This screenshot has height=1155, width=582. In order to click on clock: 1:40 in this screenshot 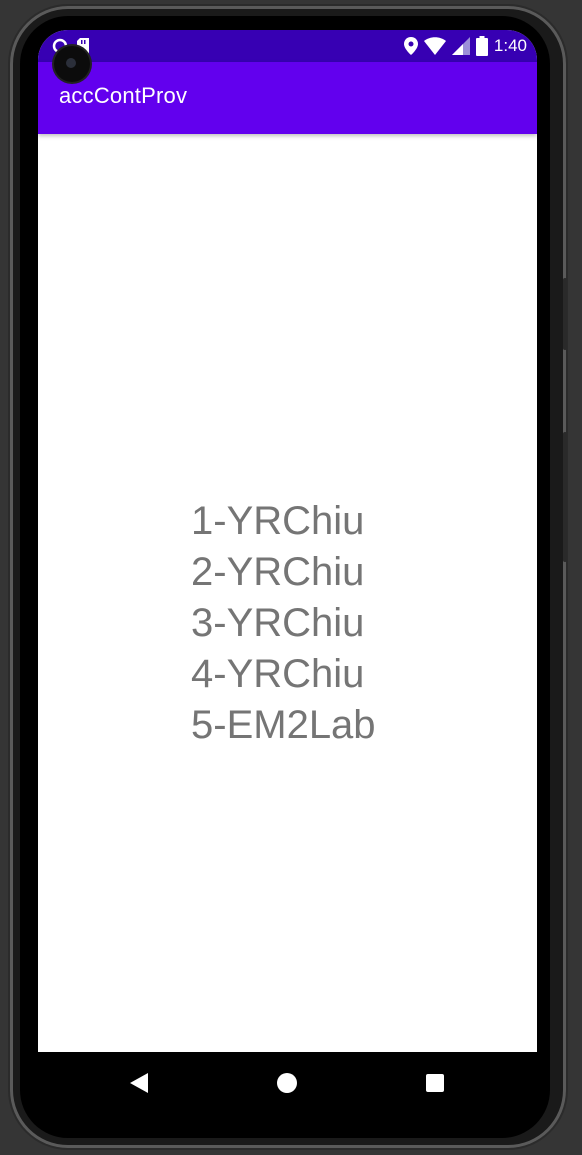, I will do `click(510, 45)`.